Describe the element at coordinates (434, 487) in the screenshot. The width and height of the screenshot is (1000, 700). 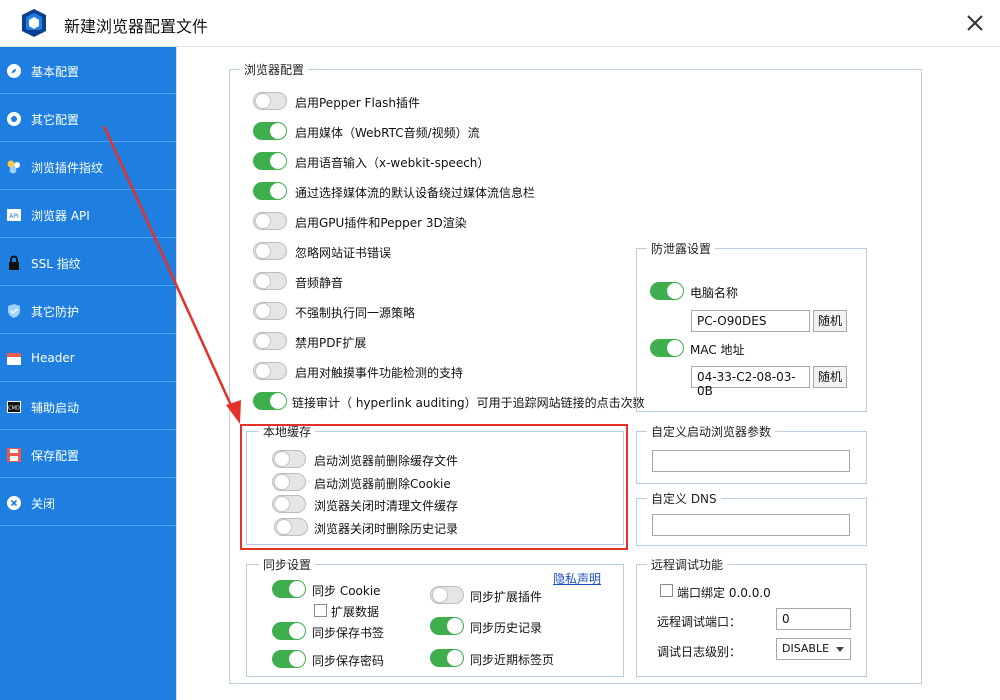
I see `highlight-box` at that location.